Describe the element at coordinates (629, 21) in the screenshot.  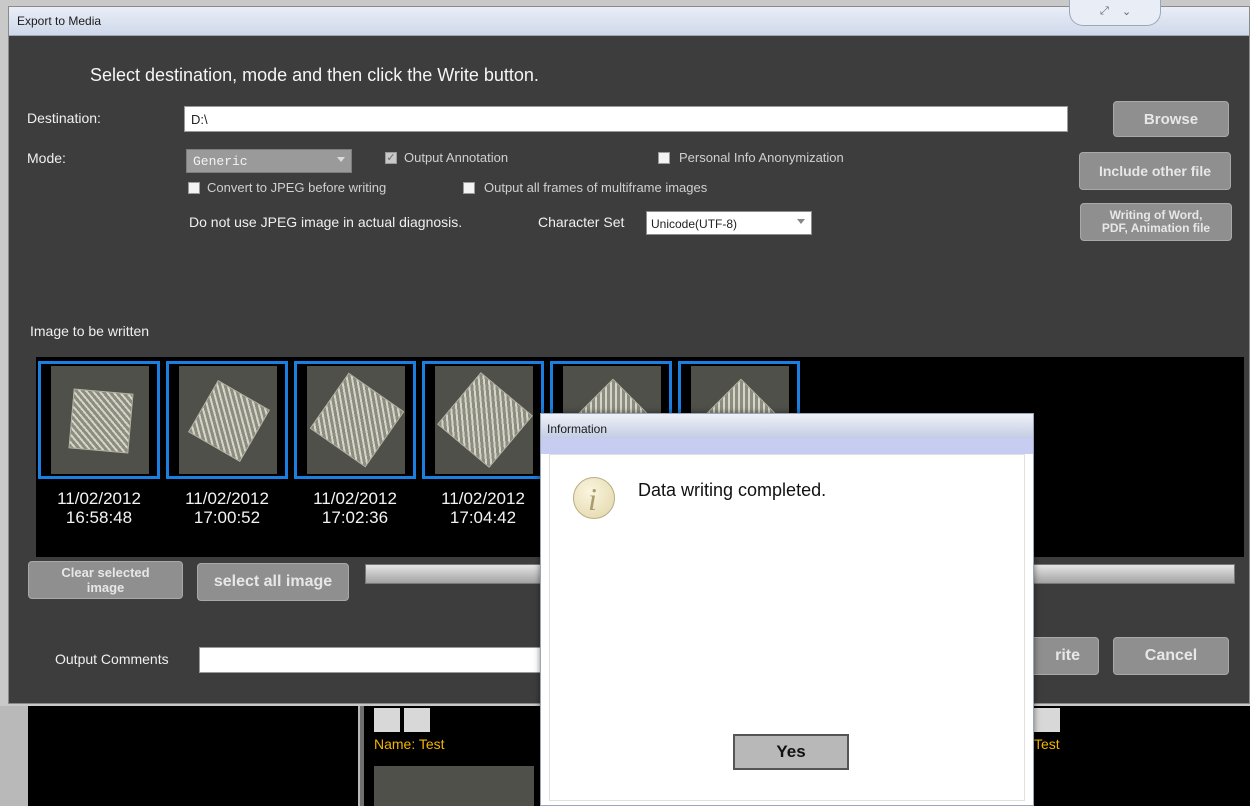
I see `export-dialog-titlebar: Export to Media` at that location.